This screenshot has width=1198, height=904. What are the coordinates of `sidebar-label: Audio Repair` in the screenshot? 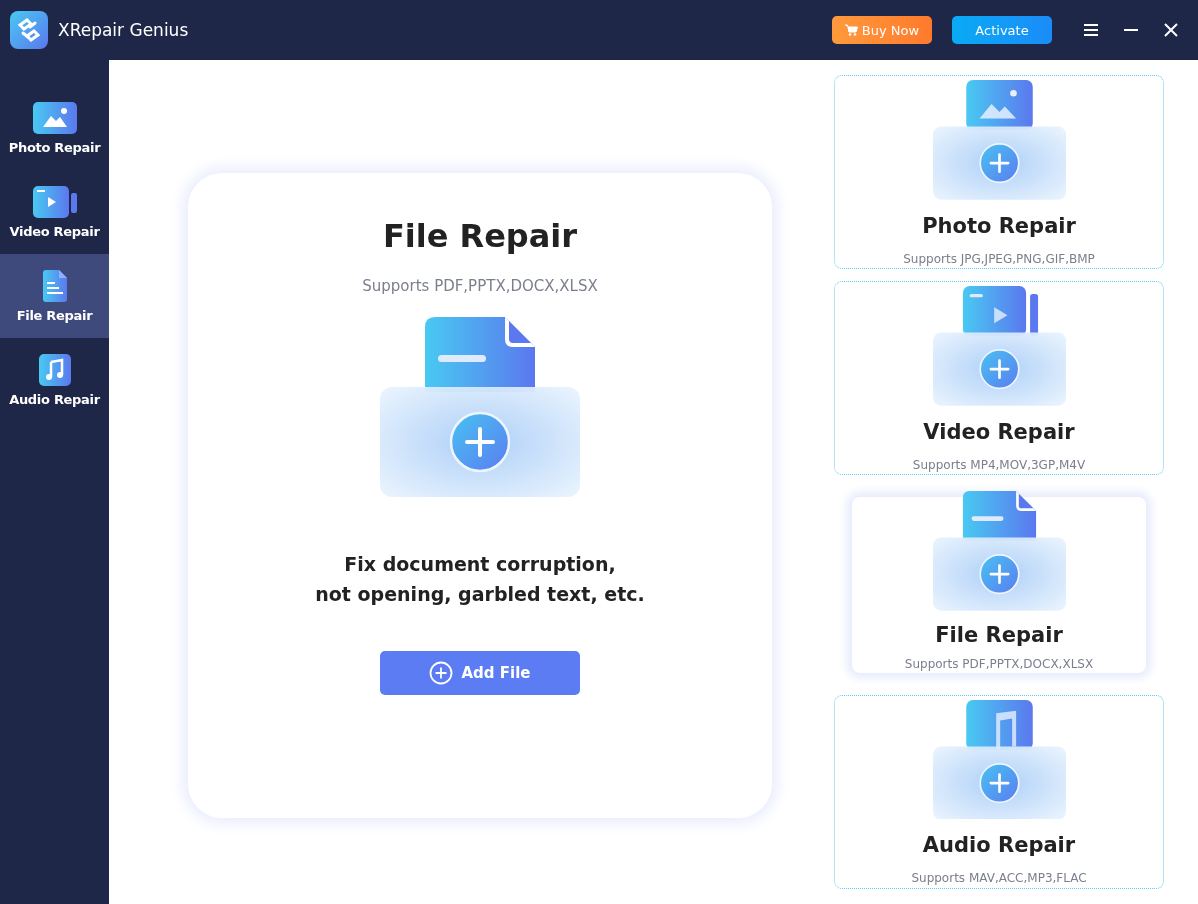 It's located at (54, 399).